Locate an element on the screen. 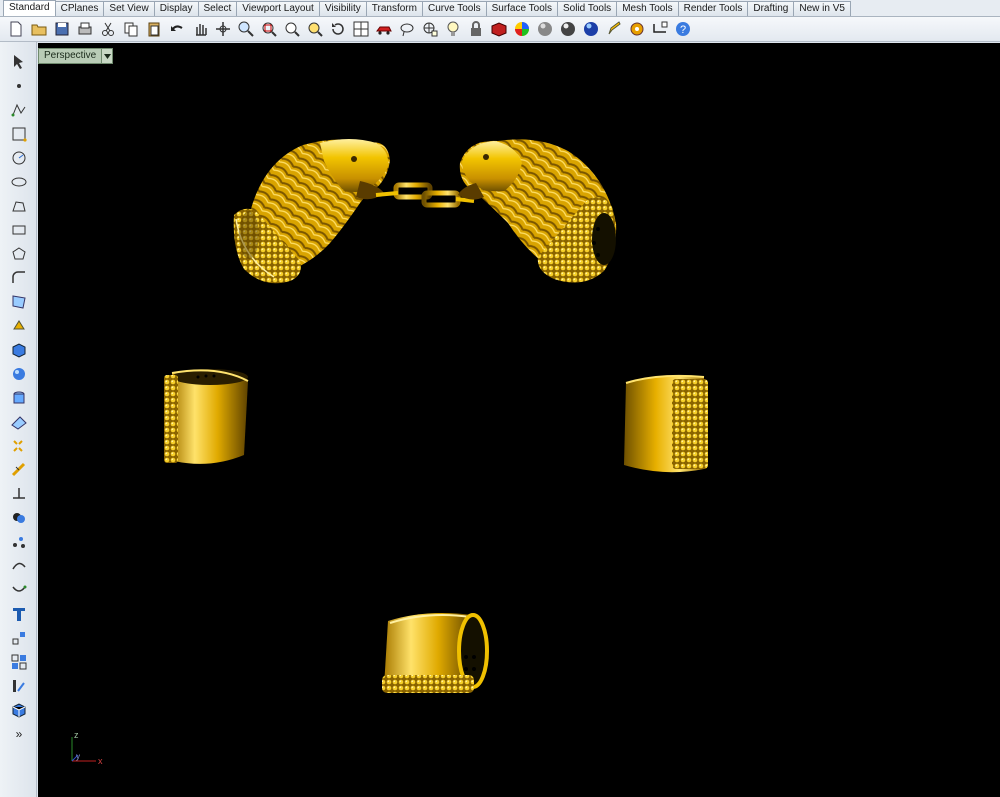 This screenshot has height=797, width=1000. render-shade-button is located at coordinates (498, 29).